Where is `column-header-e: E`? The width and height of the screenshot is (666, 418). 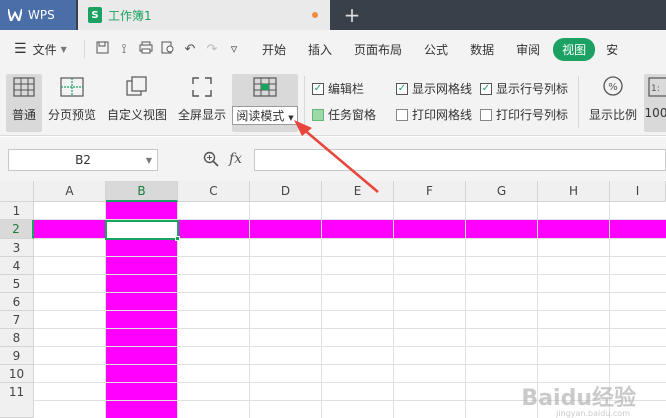
column-header-e: E is located at coordinates (358, 191).